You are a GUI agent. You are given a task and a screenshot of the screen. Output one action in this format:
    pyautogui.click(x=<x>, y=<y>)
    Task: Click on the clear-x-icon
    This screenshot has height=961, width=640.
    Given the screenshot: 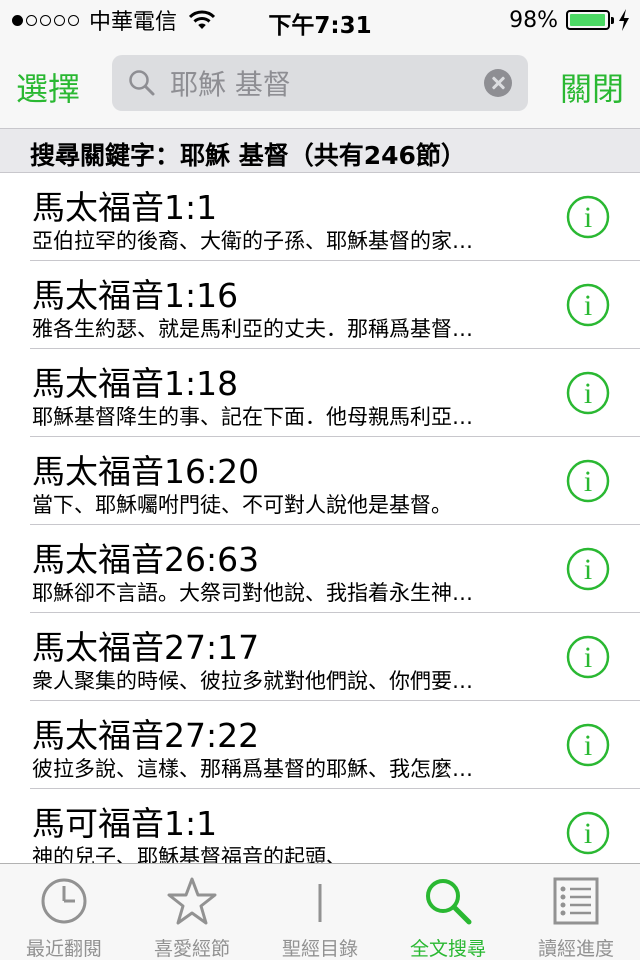 What is the action you would take?
    pyautogui.click(x=498, y=83)
    